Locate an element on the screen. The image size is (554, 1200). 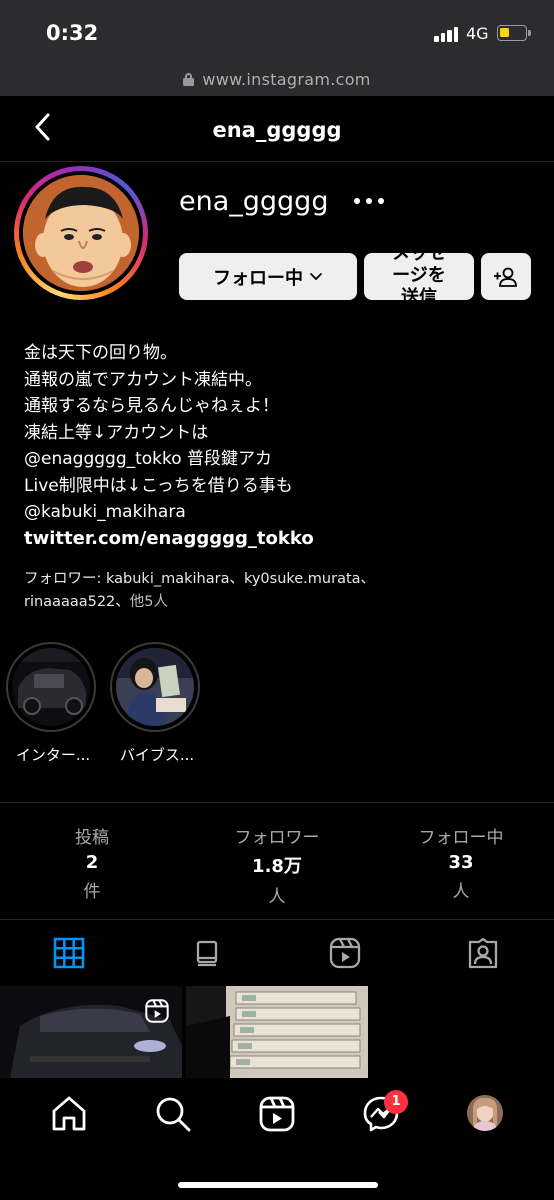
followed-by-prefix: フォロワー: is located at coordinates (65, 579).